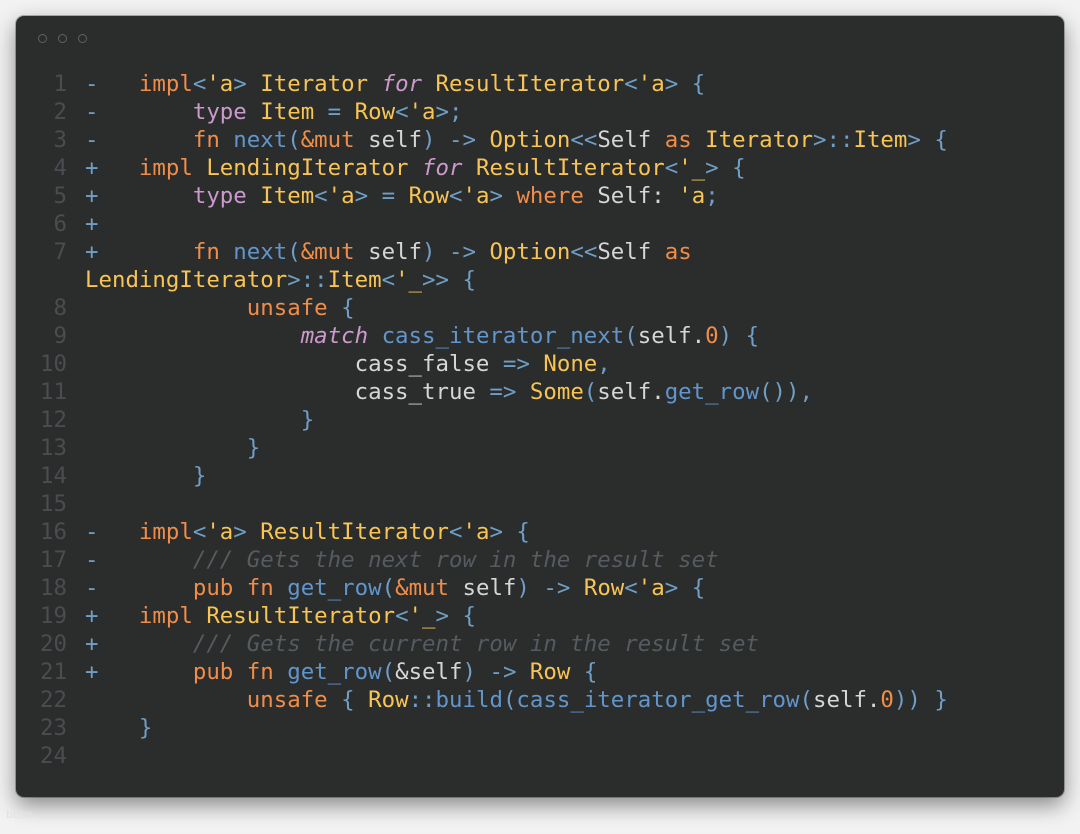  I want to click on code-token: '_, so click(692, 168).